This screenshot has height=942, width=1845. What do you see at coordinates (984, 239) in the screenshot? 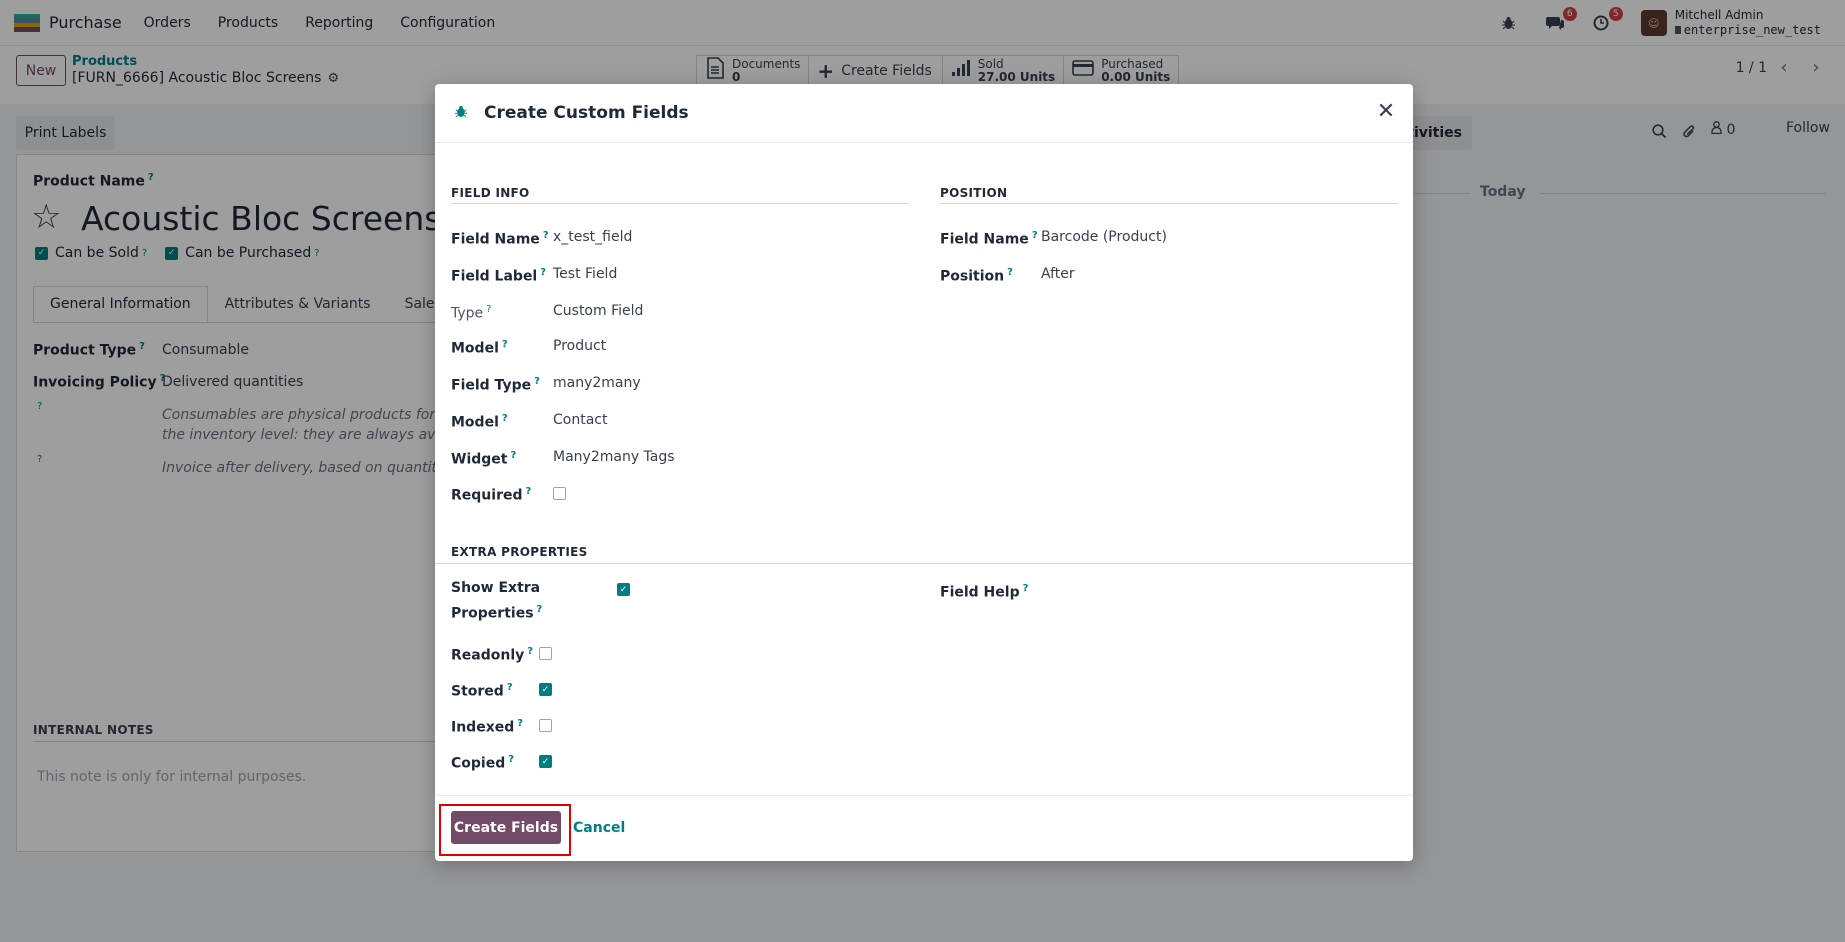
I see `position-field-name-label-text: Field Name` at bounding box center [984, 239].